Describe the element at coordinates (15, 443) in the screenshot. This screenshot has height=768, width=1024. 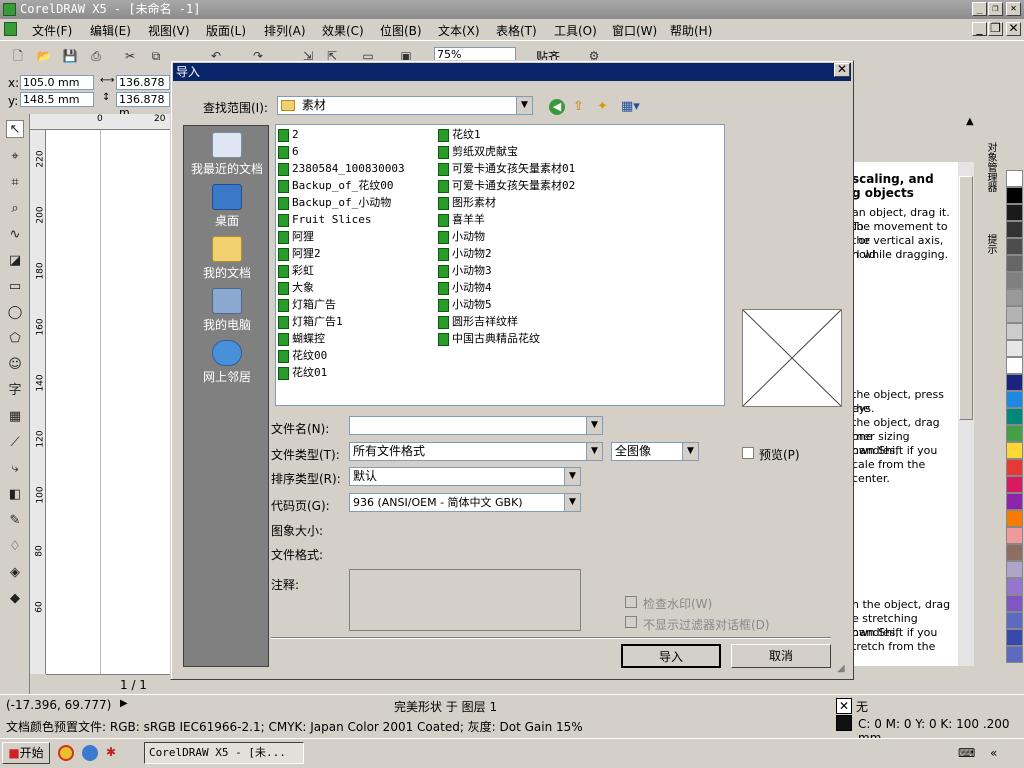
I see `dimension-tool-icon: ⟋` at that location.